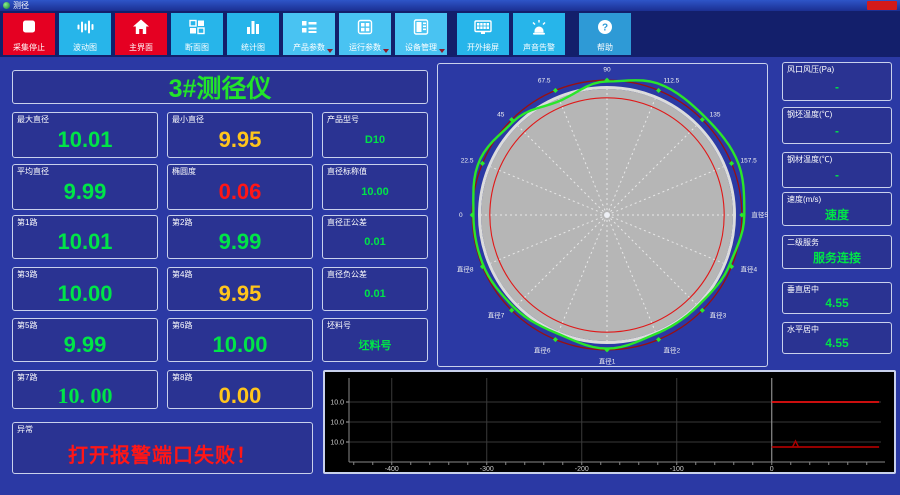 The image size is (900, 495). I want to click on field-billet-no: 坯料号 坯料号, so click(375, 340).